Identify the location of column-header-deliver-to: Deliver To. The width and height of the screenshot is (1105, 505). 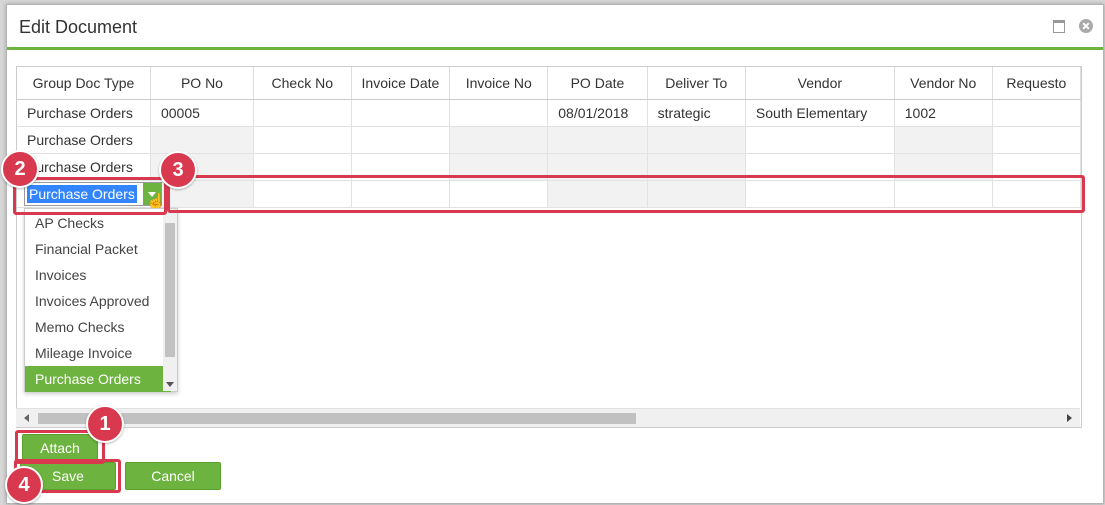
(696, 83).